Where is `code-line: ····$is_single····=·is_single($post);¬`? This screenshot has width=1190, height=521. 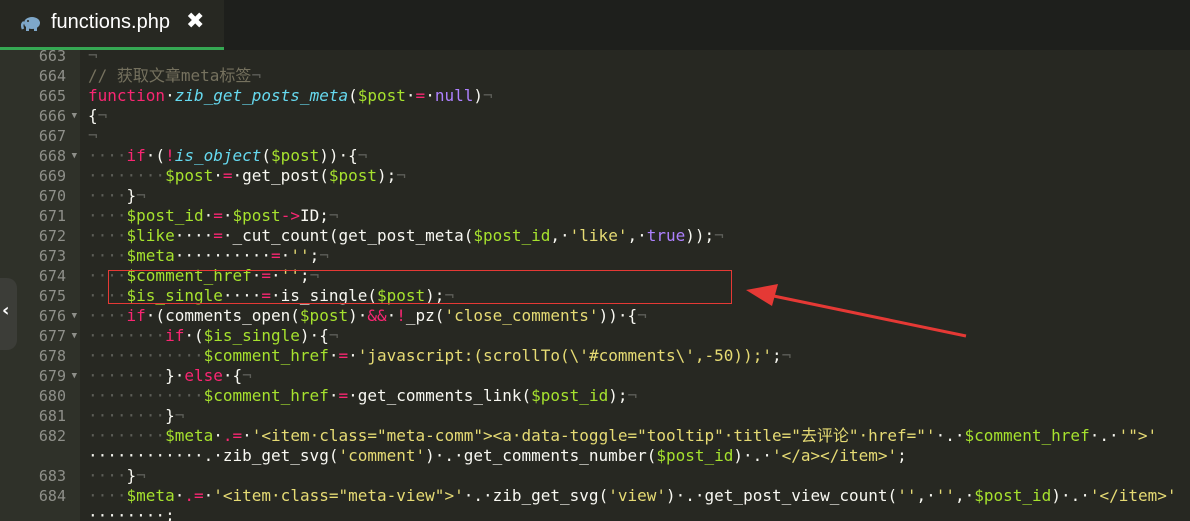
code-line: ····$is_single····=·is_single($post);¬ is located at coordinates (638, 296).